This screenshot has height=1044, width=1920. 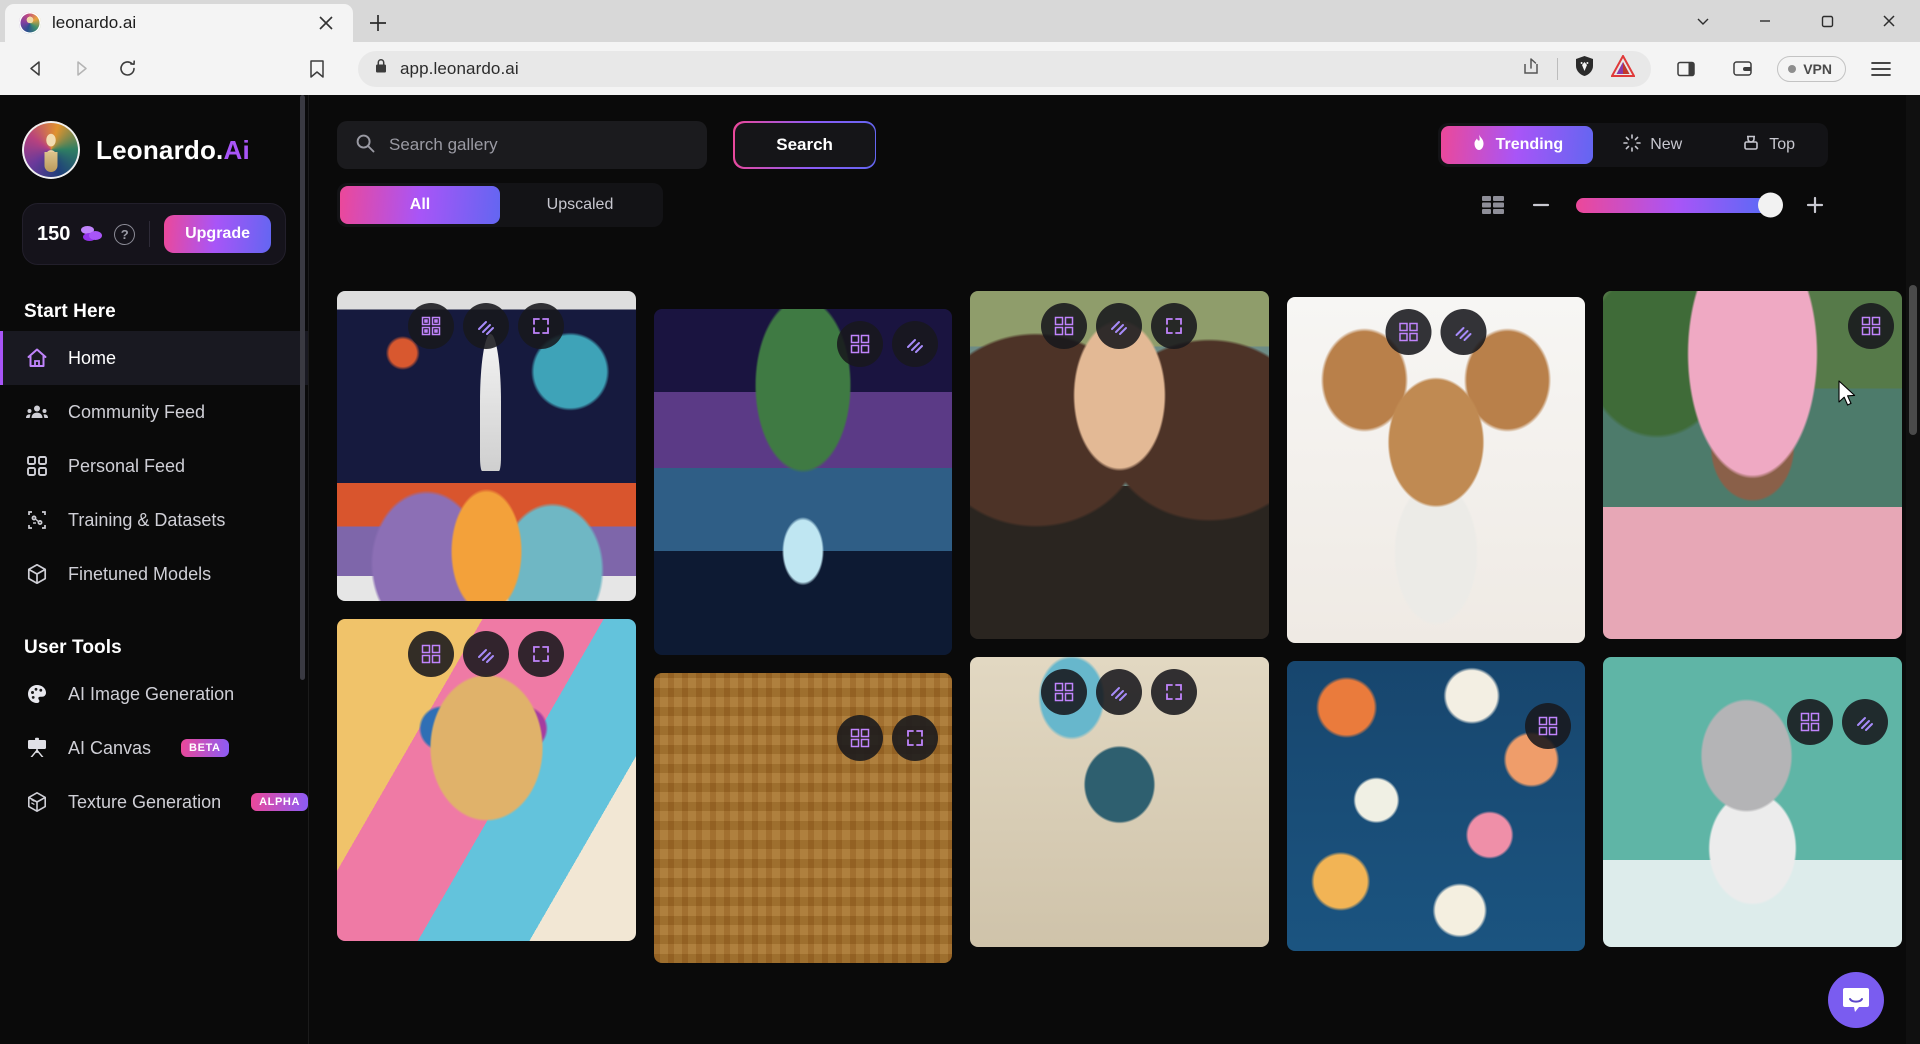 I want to click on sidebar-item-ai-canvas: AI Canvas BETA, so click(x=154, y=748).